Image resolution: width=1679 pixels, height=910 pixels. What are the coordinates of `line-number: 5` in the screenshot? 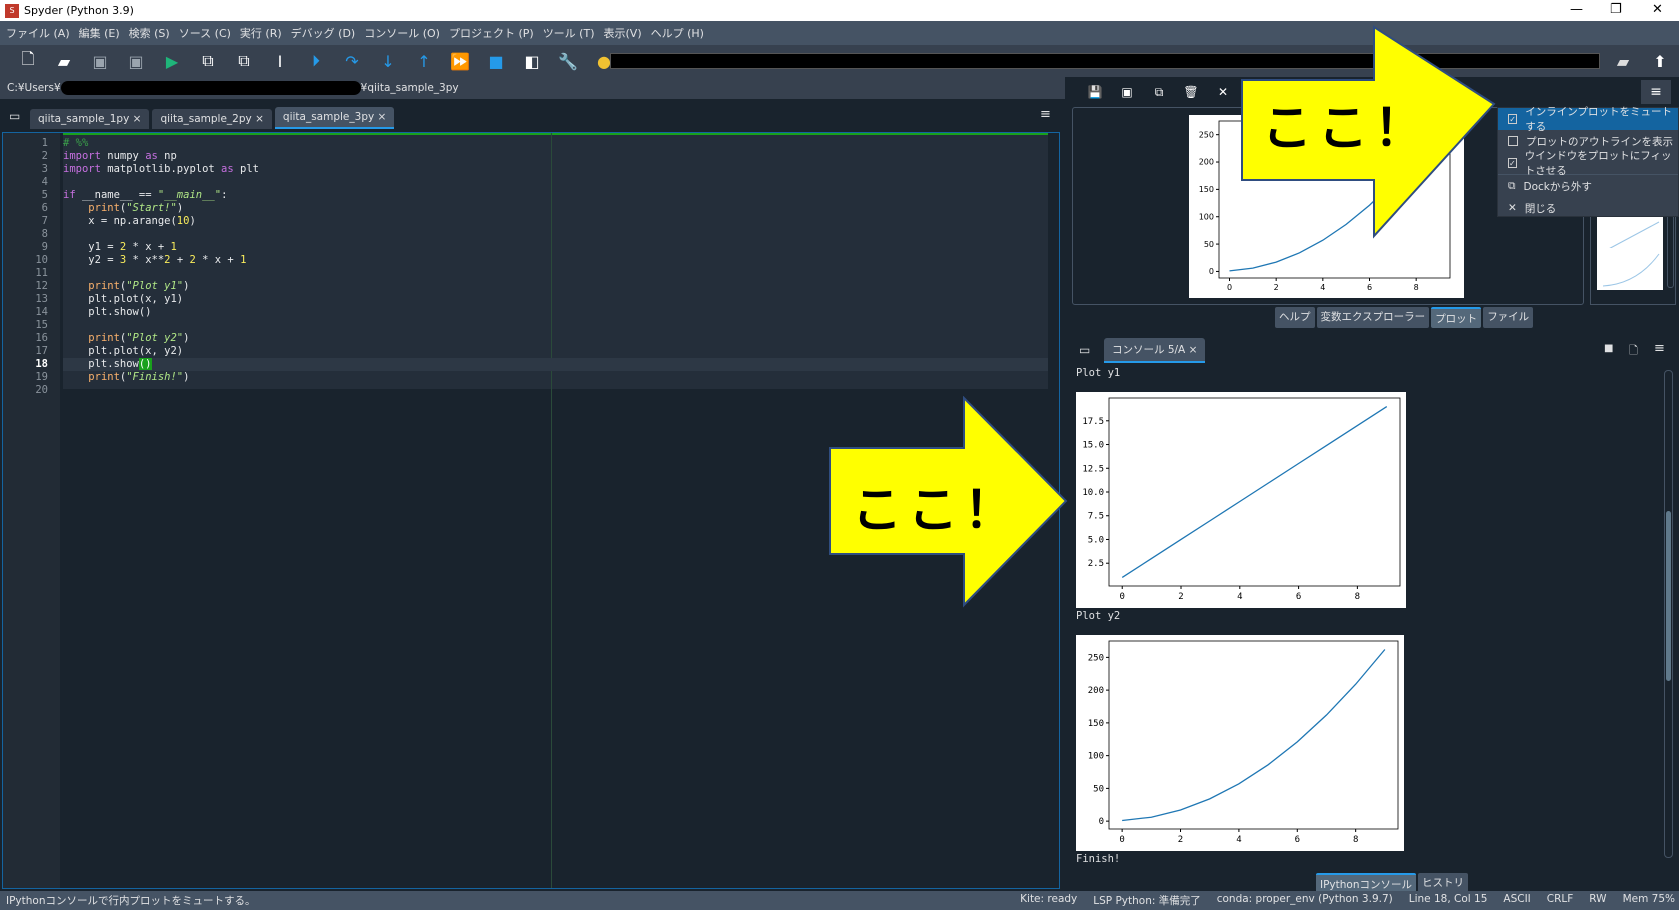 It's located at (44, 195).